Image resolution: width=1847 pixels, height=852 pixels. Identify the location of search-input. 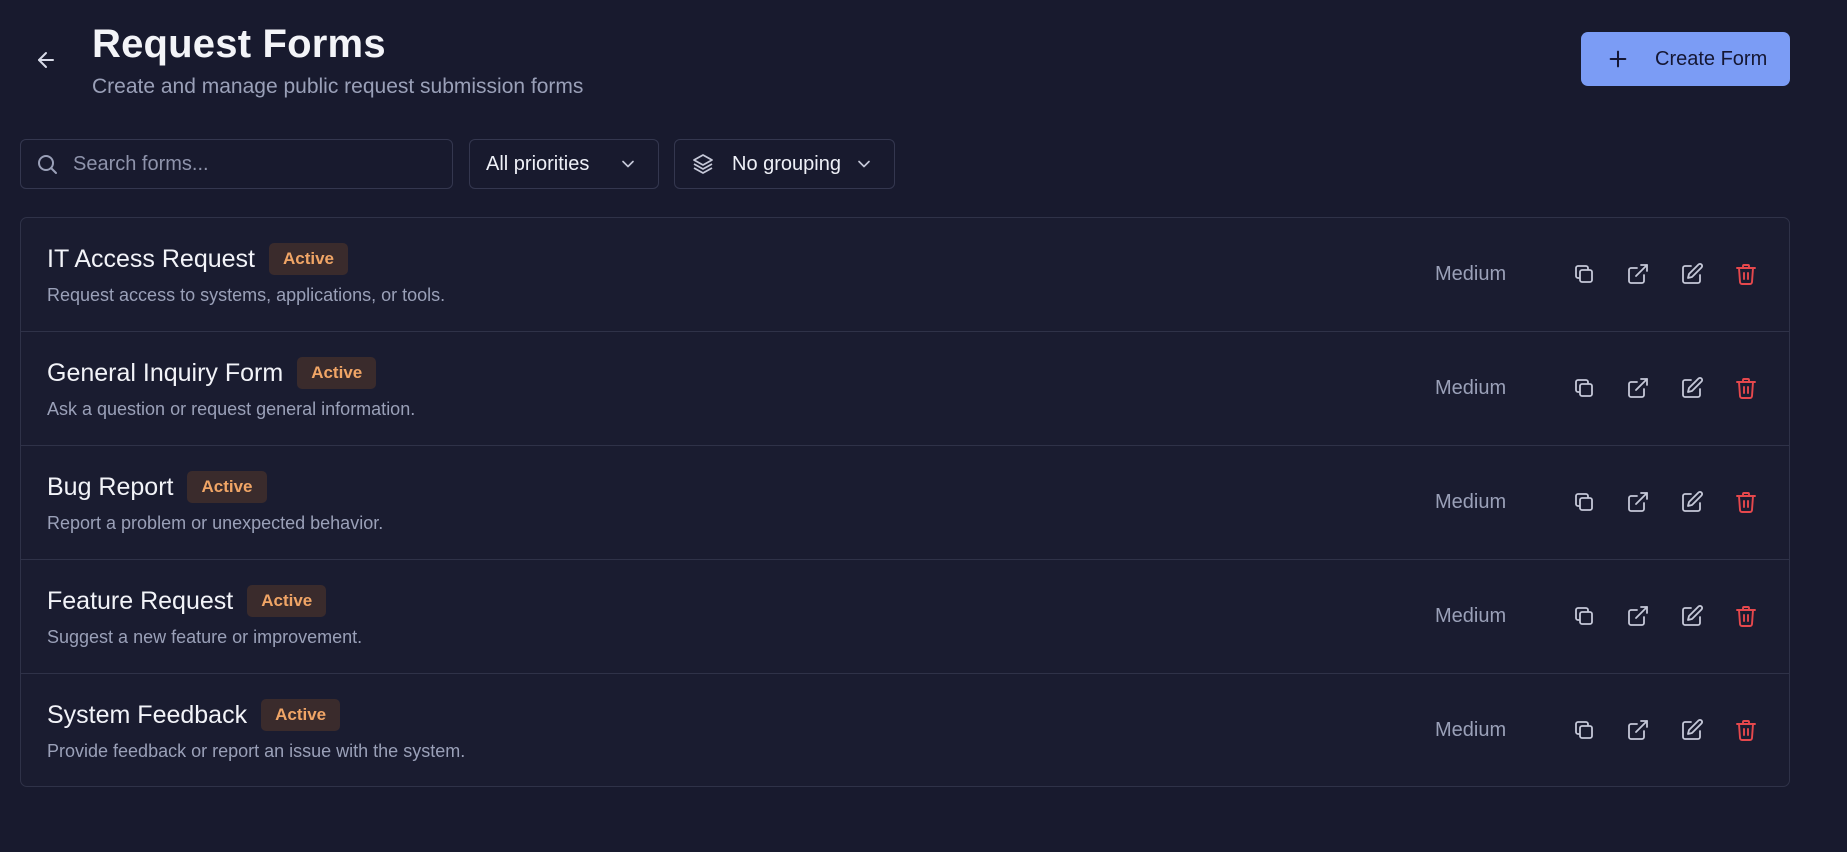
(253, 164).